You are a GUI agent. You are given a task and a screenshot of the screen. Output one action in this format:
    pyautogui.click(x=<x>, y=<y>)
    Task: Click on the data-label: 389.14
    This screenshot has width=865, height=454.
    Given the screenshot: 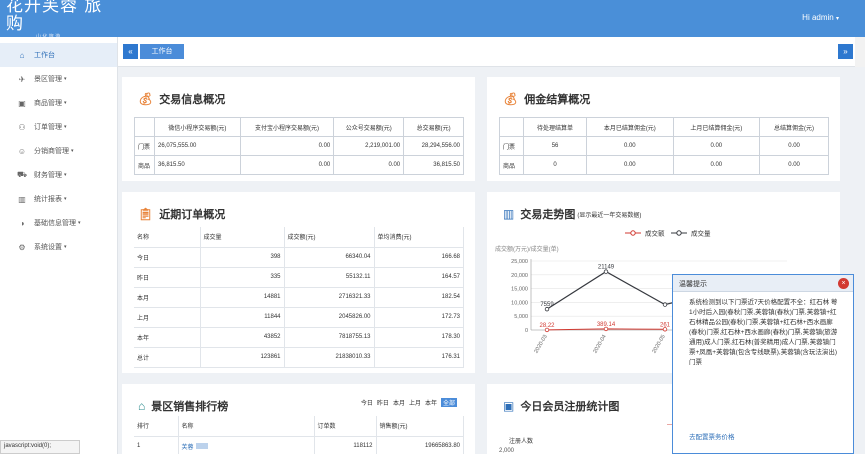 What is the action you would take?
    pyautogui.click(x=606, y=325)
    